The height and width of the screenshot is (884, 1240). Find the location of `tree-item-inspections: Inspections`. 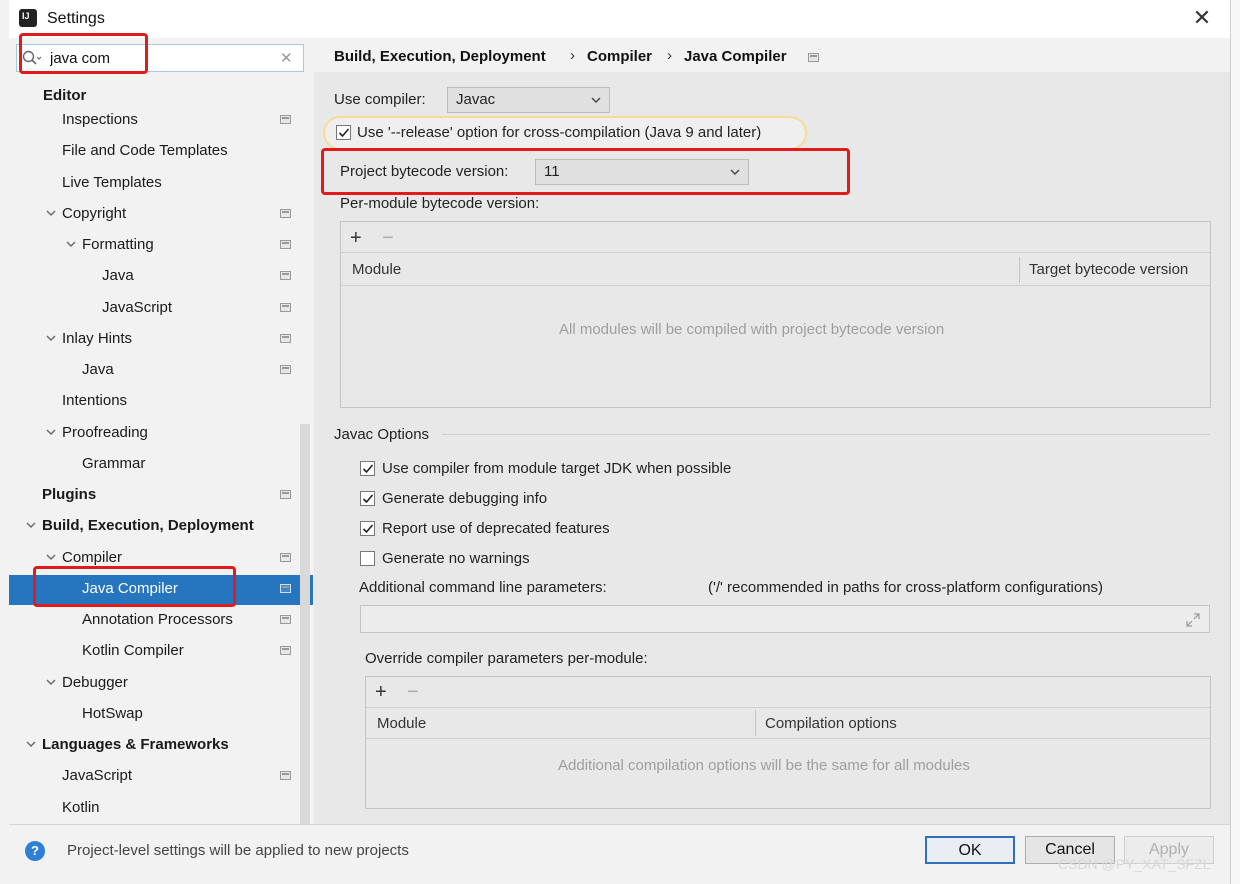

tree-item-inspections: Inspections is located at coordinates (100, 119).